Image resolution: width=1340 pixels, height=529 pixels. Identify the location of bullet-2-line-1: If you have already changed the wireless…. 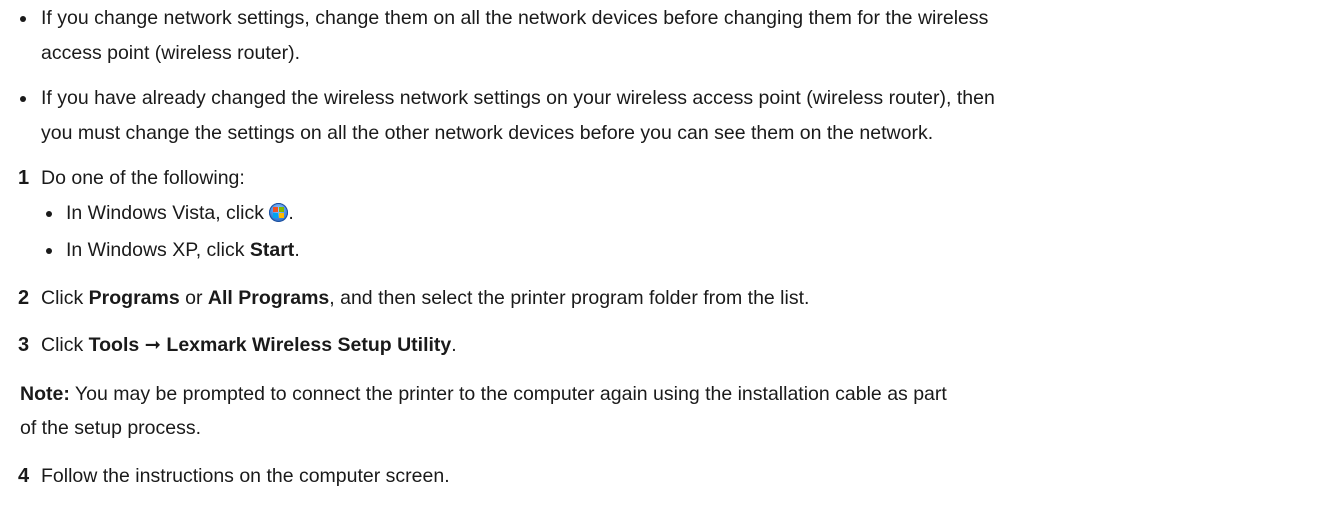
(518, 98).